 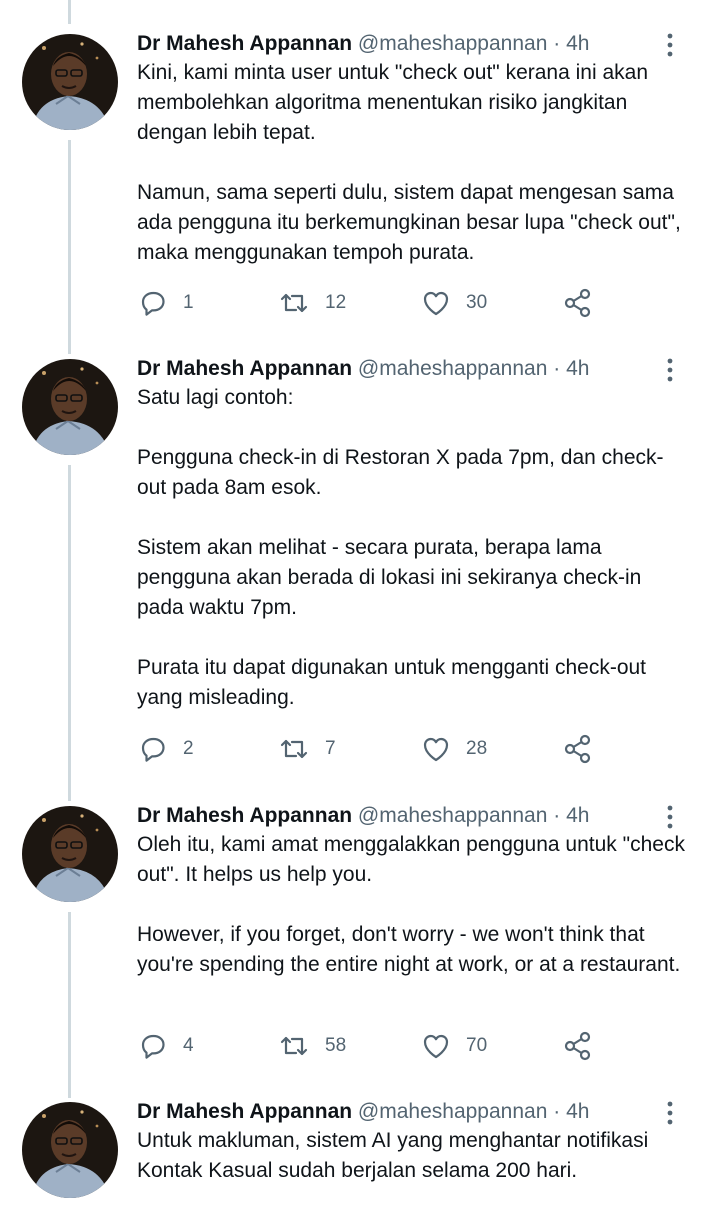 What do you see at coordinates (311, 1046) in the screenshot?
I see `retweet-button: 58` at bounding box center [311, 1046].